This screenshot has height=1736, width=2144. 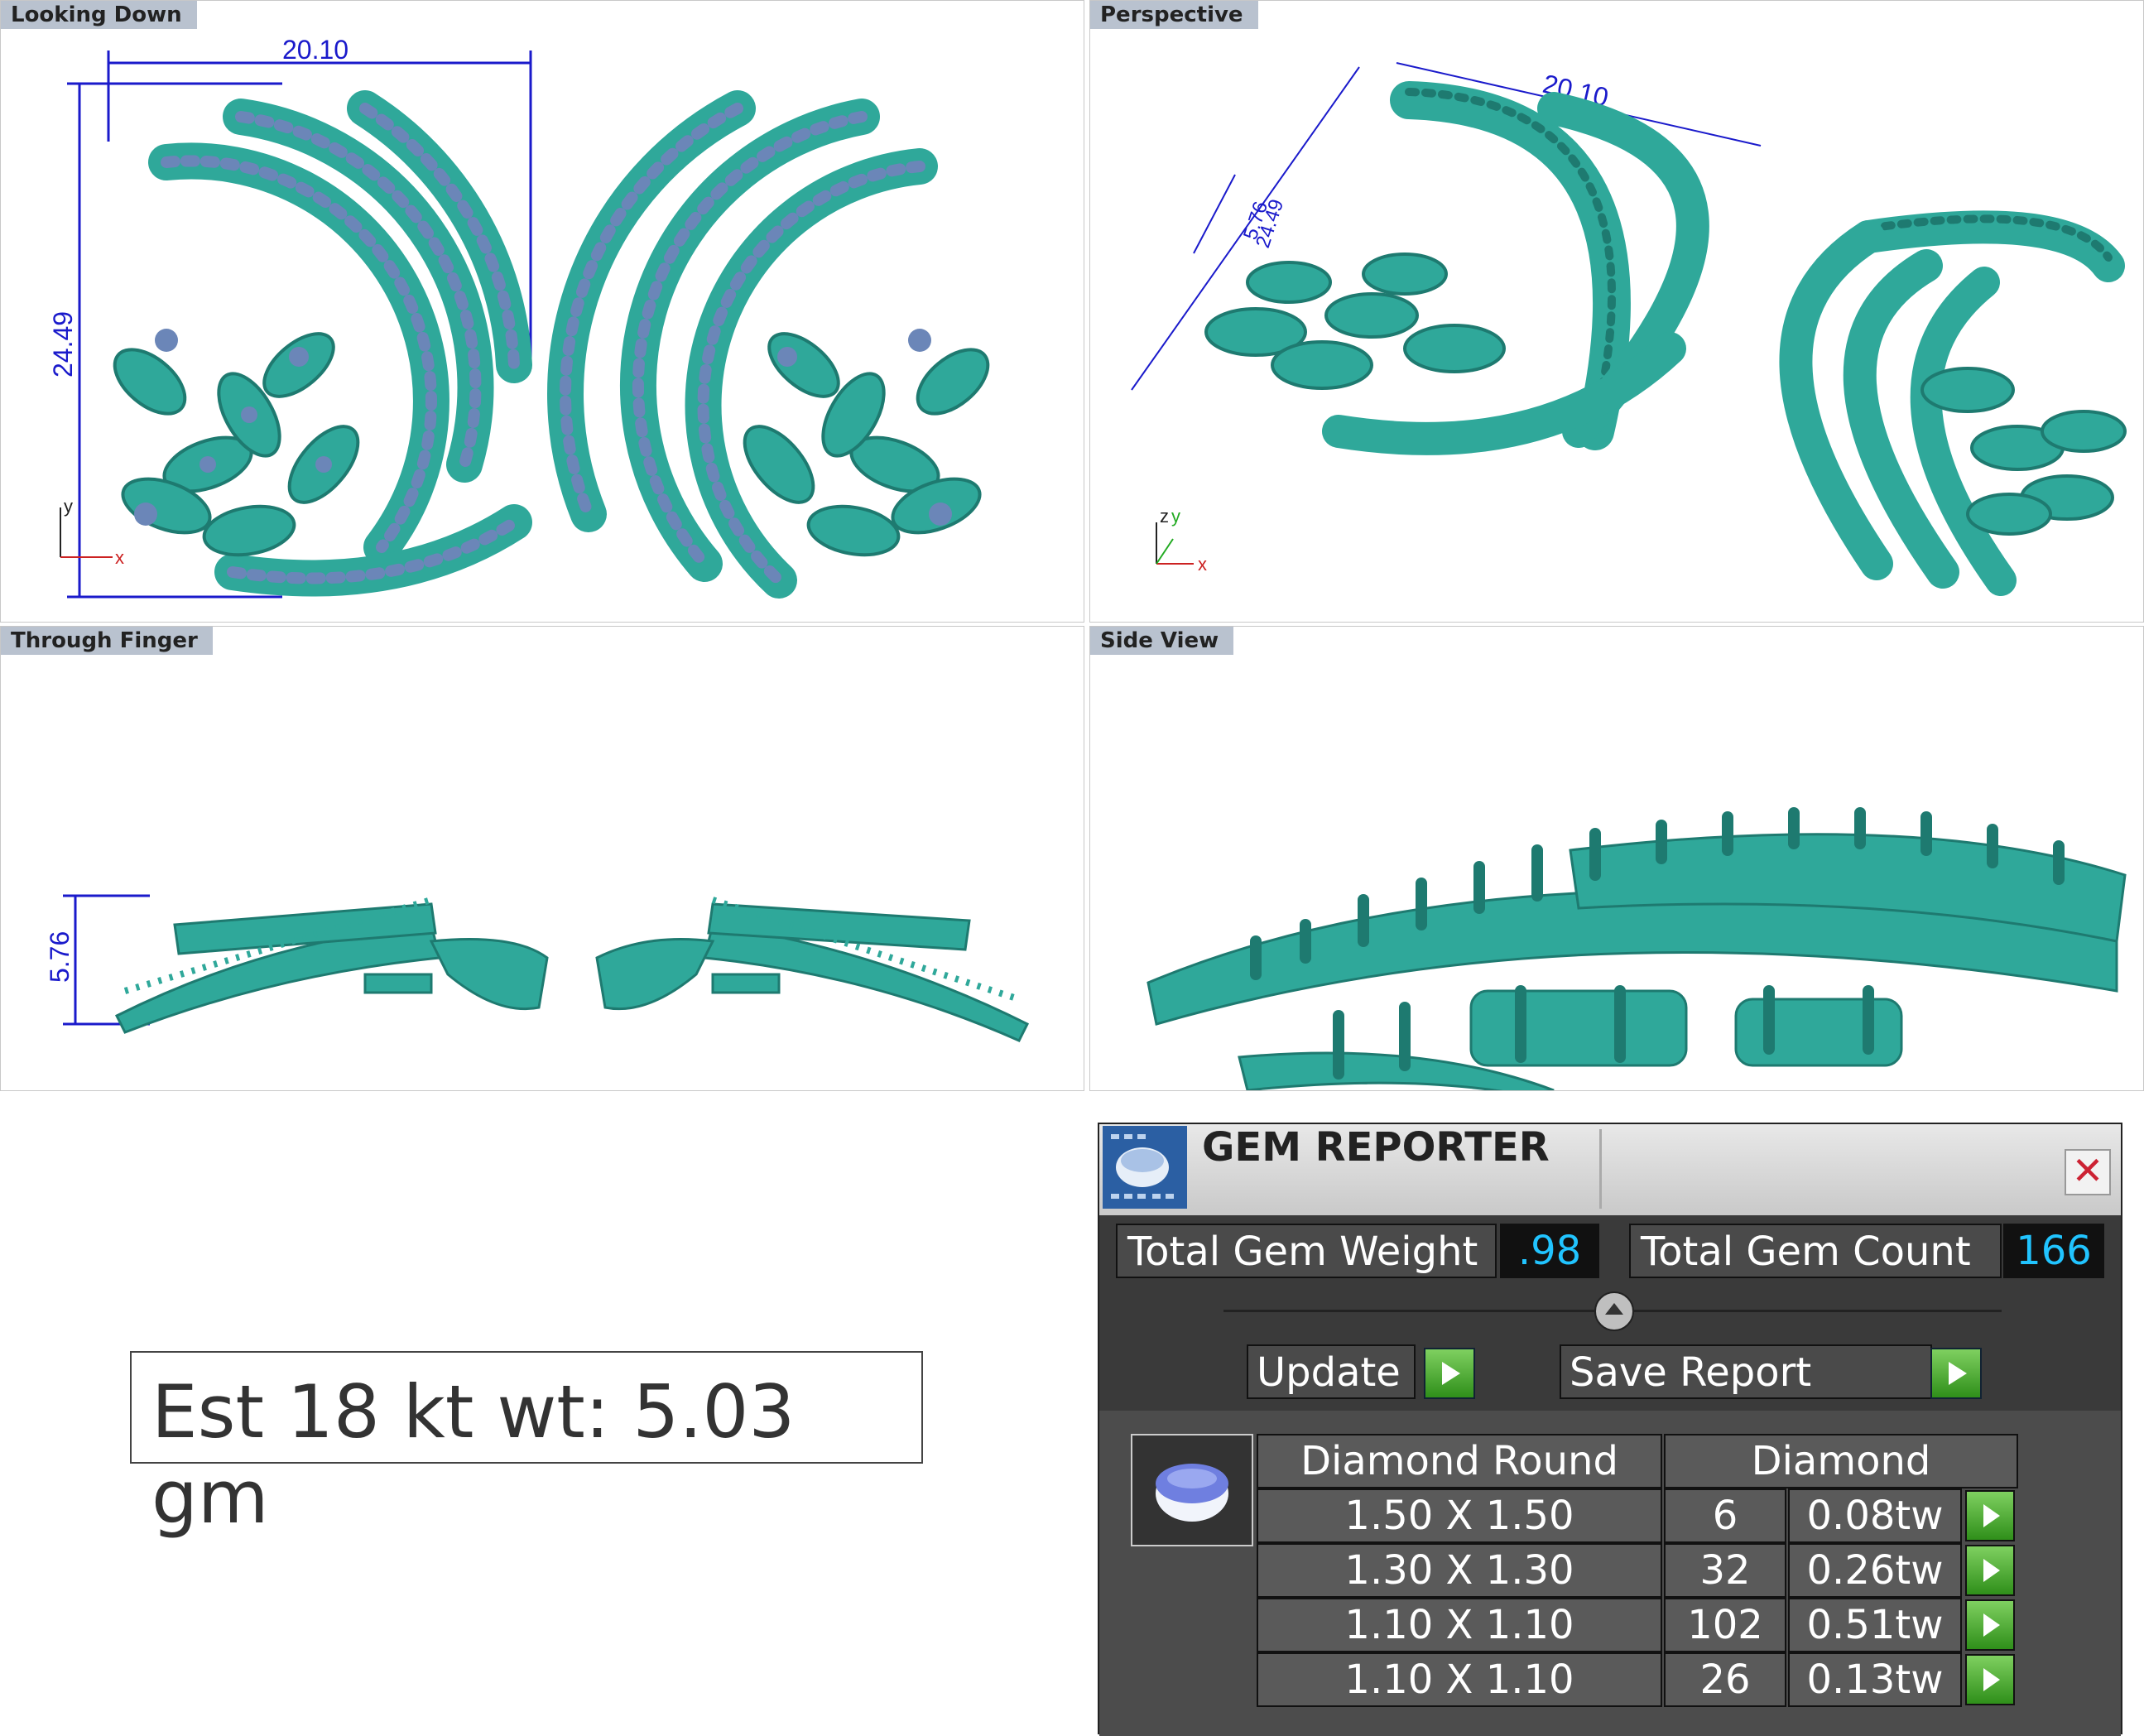 I want to click on top-view-drawing: 20.10 24.49 y x, so click(x=519, y=317).